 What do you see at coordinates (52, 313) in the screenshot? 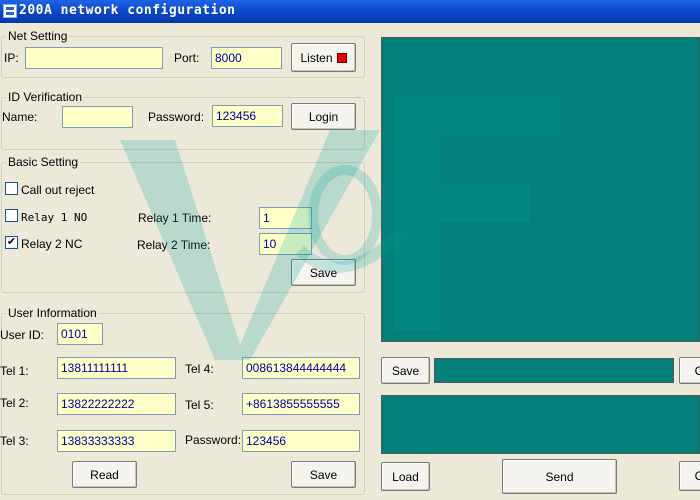
I see `user-information-title: User Information` at bounding box center [52, 313].